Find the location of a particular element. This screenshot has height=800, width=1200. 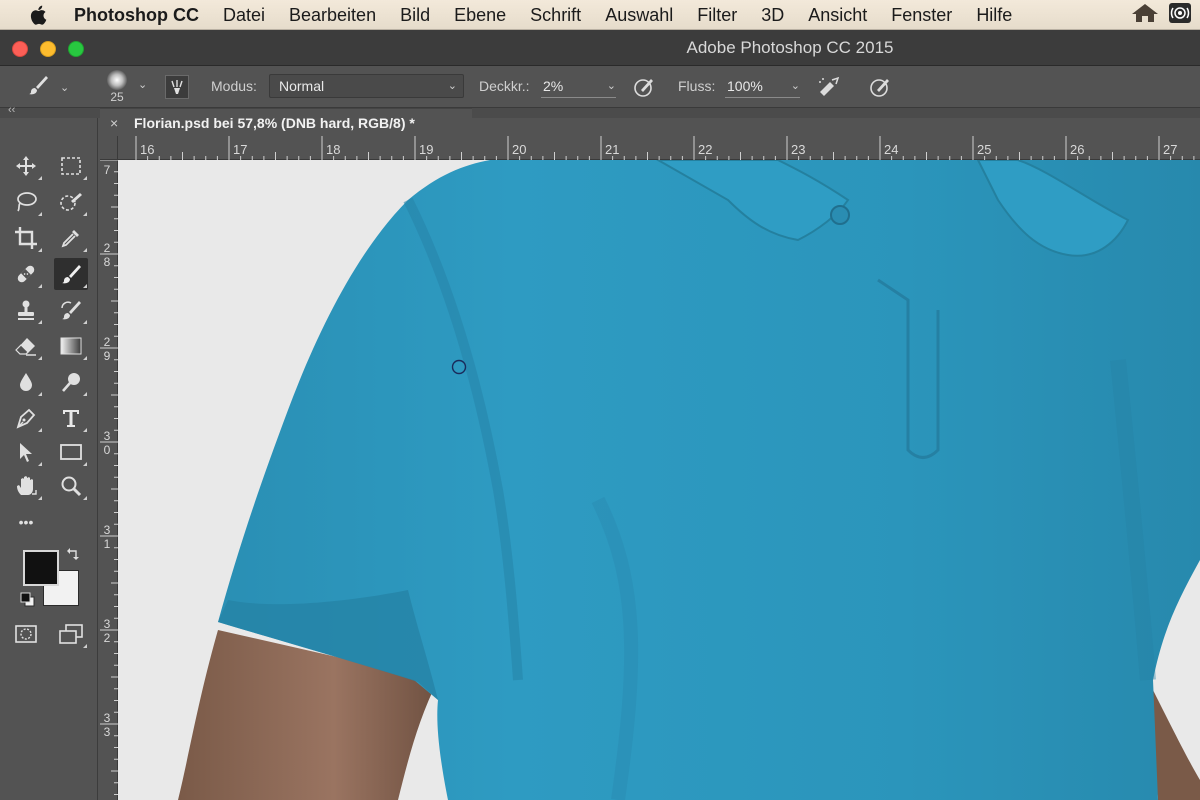

collapse-toolbar-icon: ‹‹ is located at coordinates (11, 110).